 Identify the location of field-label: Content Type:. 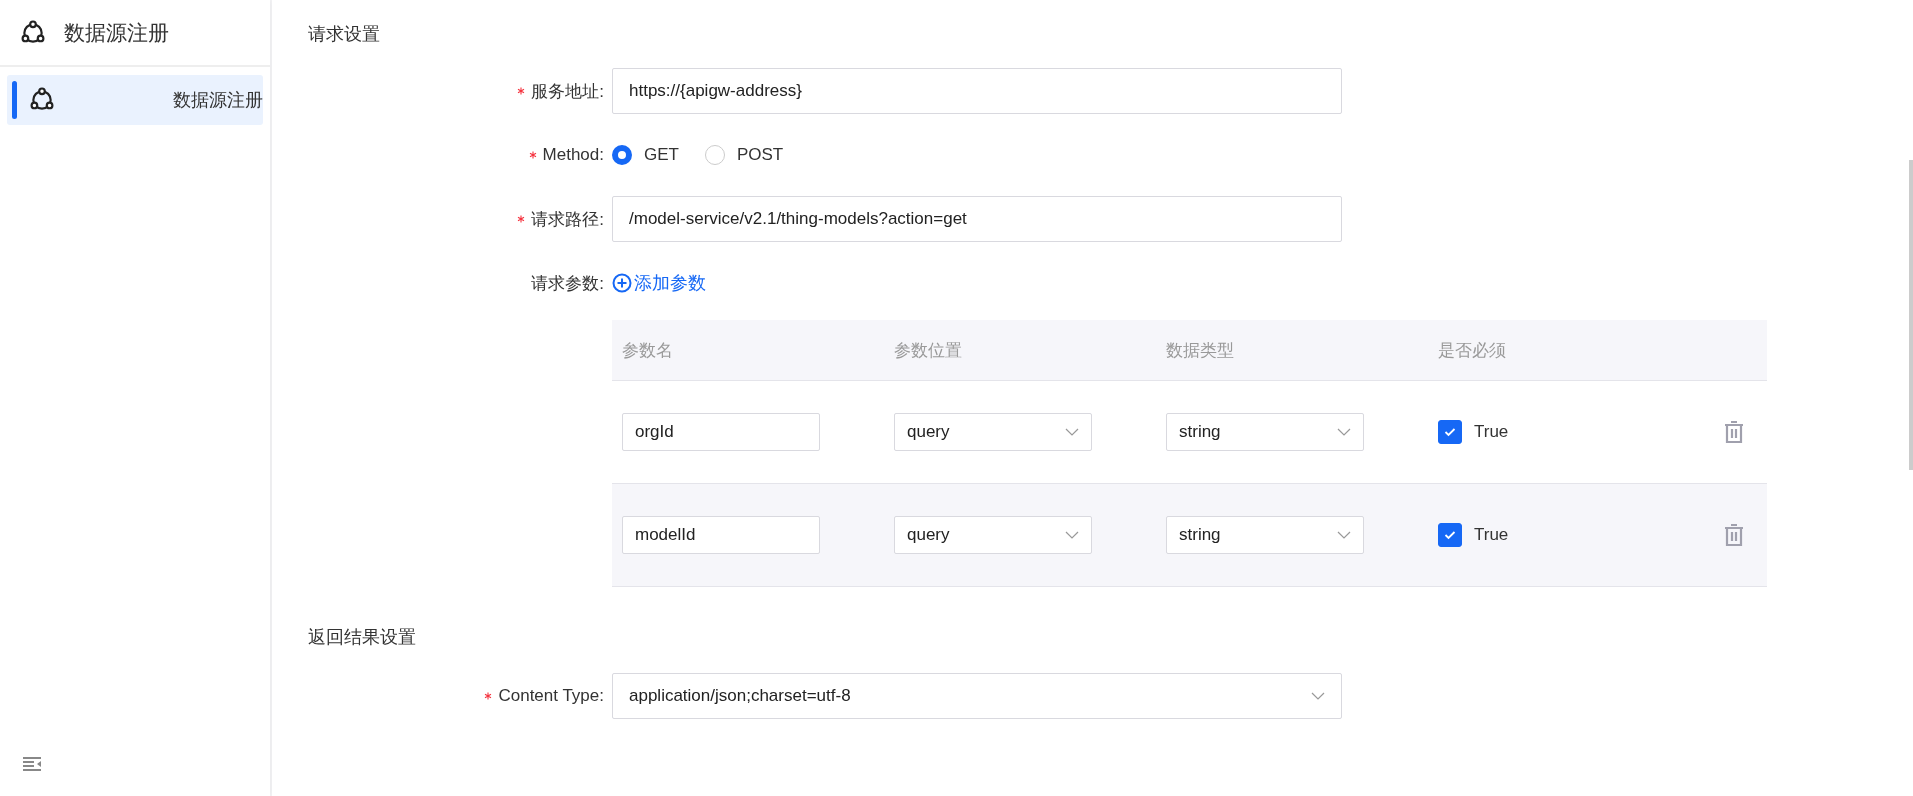
(551, 696).